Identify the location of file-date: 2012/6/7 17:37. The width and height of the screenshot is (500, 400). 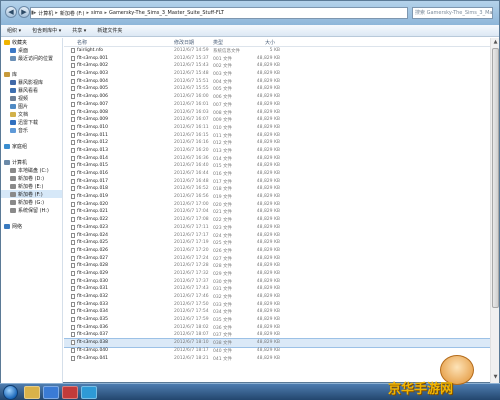
(191, 281).